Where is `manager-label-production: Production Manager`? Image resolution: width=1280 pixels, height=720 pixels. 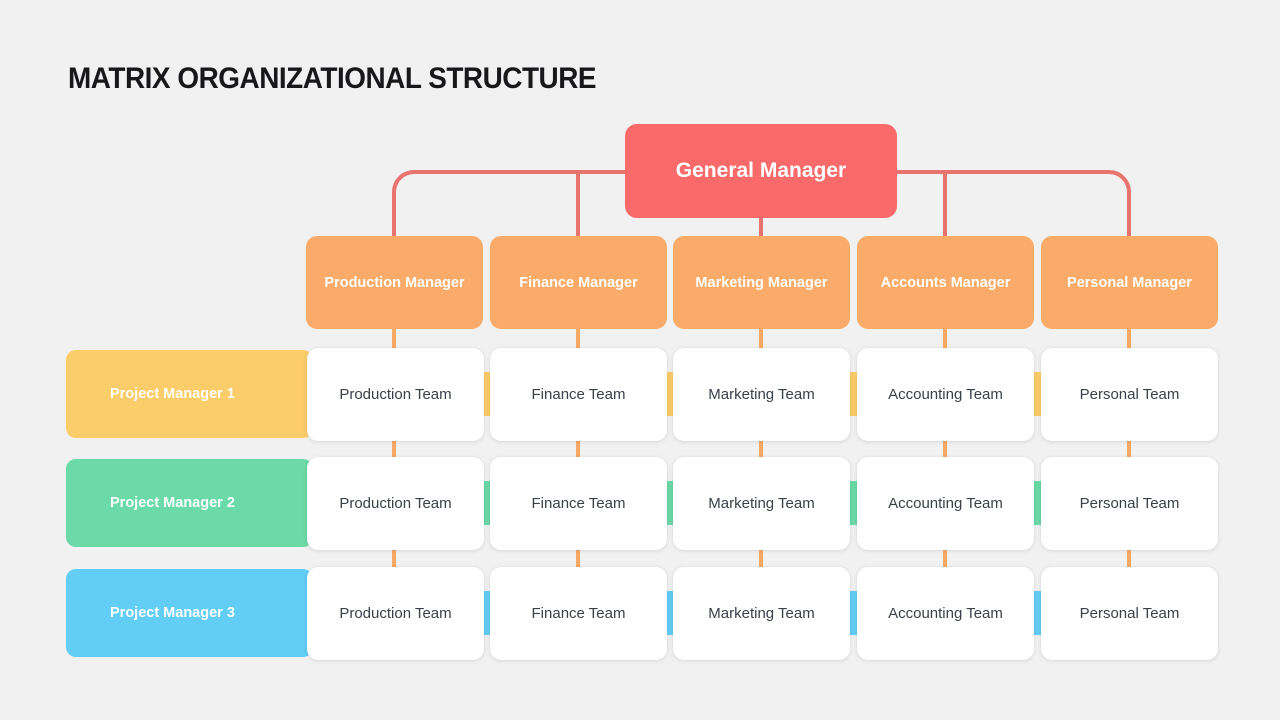
manager-label-production: Production Manager is located at coordinates (394, 282).